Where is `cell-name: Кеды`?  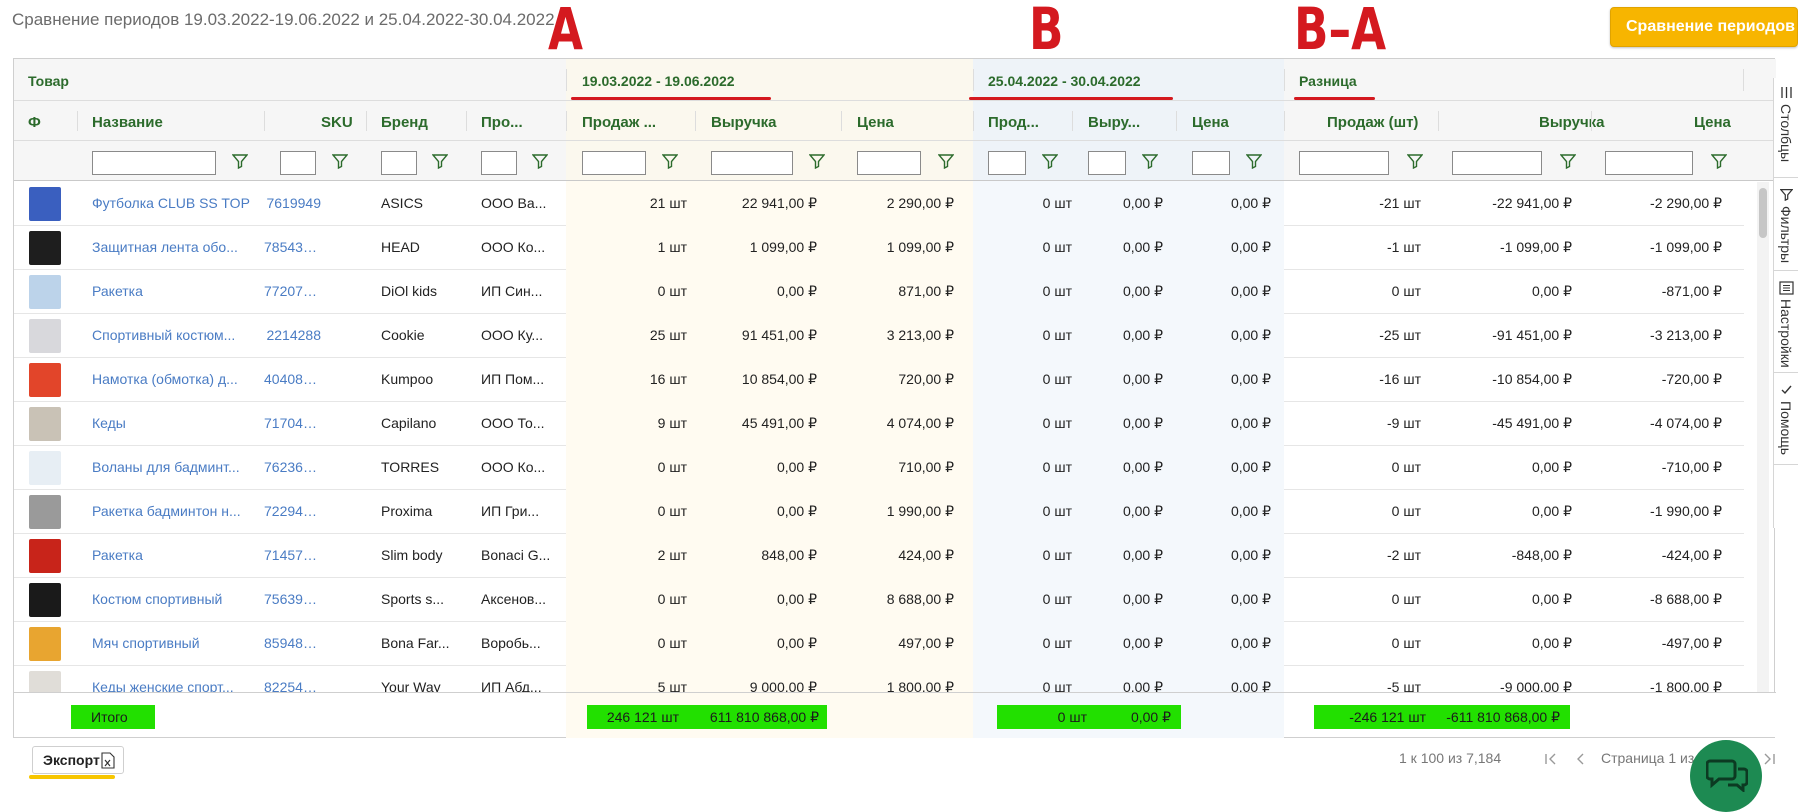 cell-name: Кеды is located at coordinates (176, 423).